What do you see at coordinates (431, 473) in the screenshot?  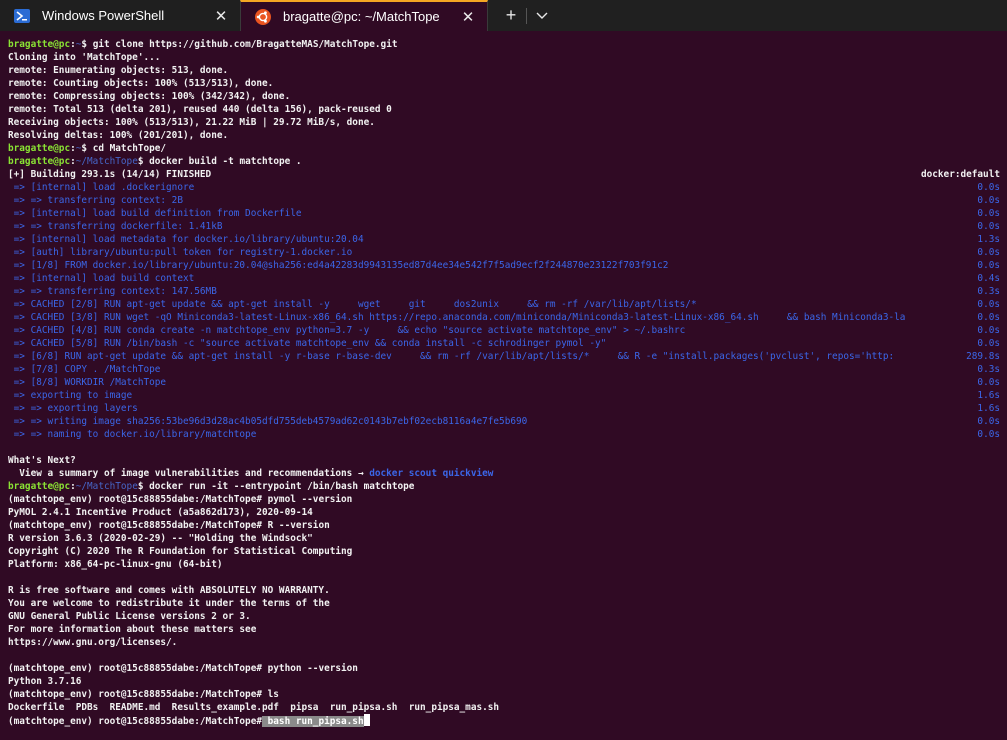 I see `scout-command: docker scout quickview` at bounding box center [431, 473].